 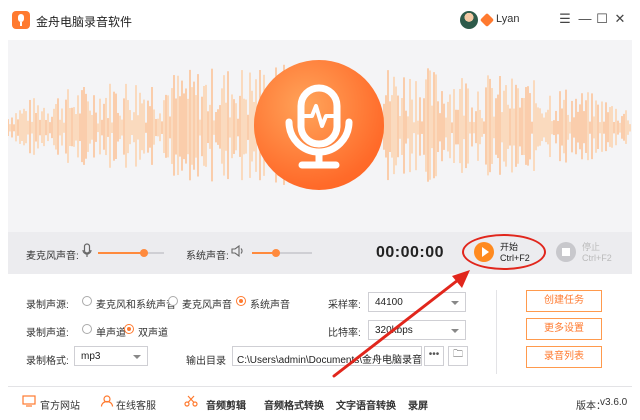 I want to click on more-options-button: •••, so click(x=434, y=356).